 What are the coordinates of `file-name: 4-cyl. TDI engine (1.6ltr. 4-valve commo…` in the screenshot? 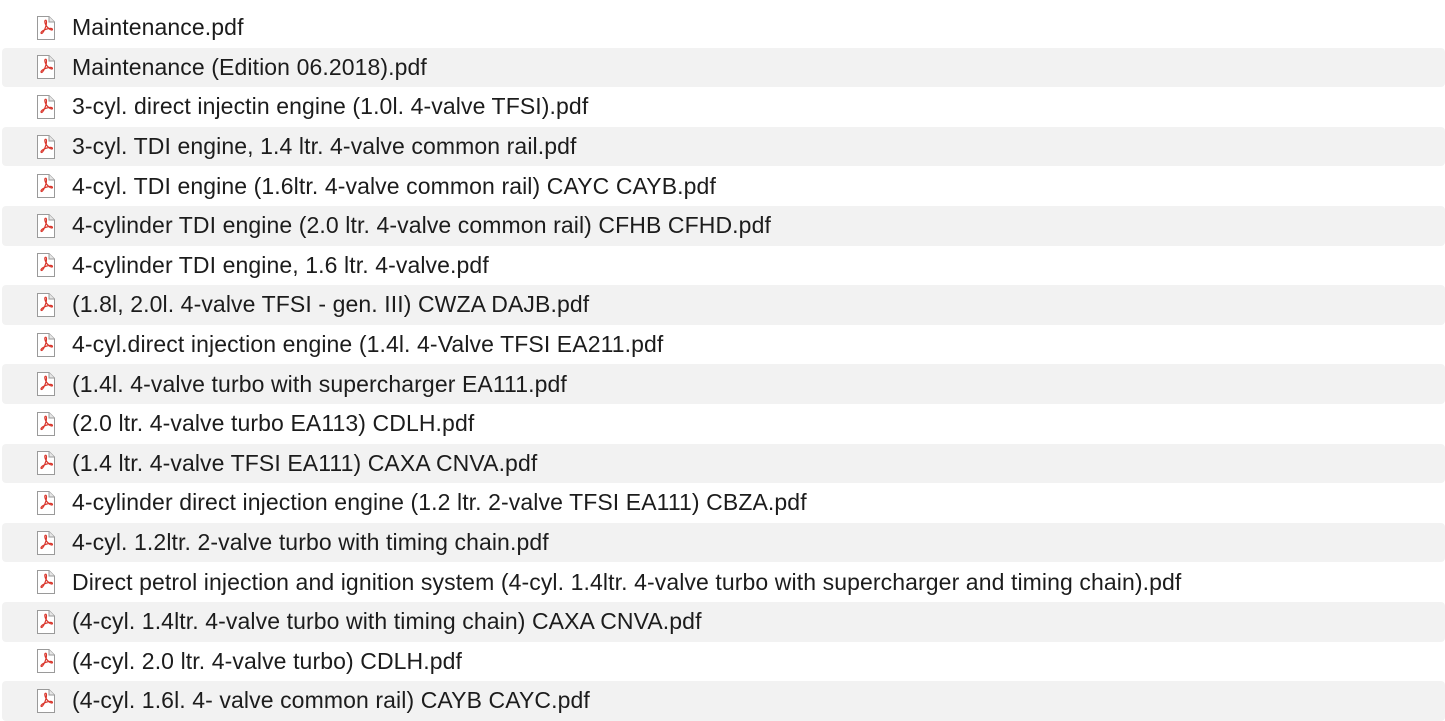 It's located at (394, 185).